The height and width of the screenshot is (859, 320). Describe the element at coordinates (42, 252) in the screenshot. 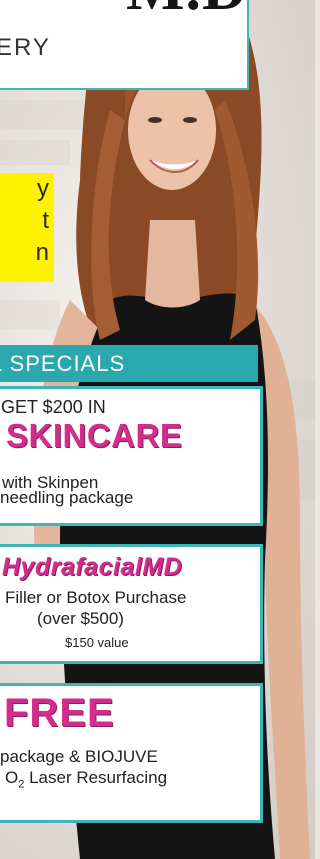

I see `callout-line: n` at that location.